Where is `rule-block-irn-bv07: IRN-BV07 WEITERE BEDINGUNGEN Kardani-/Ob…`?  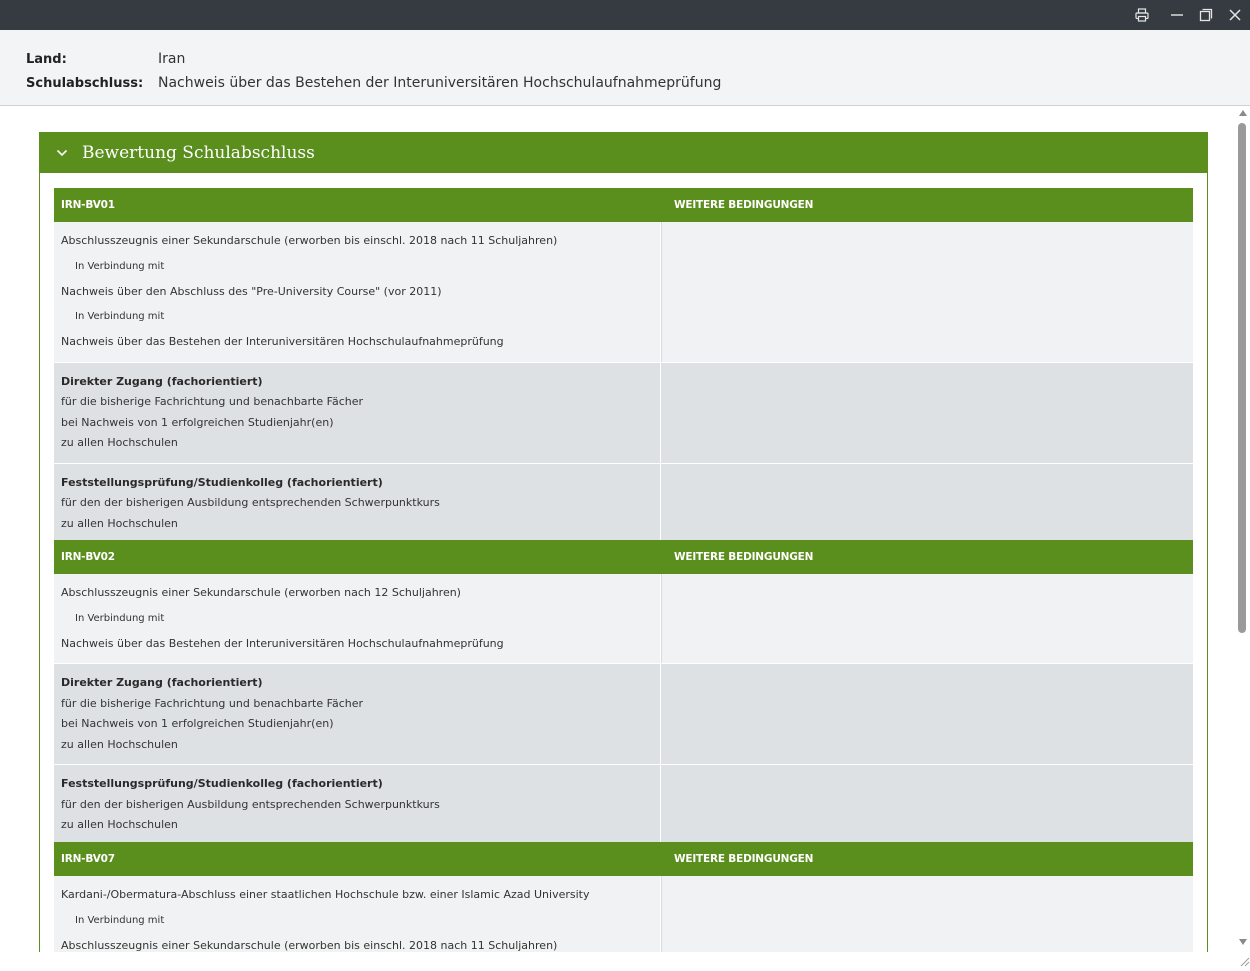
rule-block-irn-bv07: IRN-BV07 WEITERE BEDINGUNGEN Kardani-/Ob… is located at coordinates (623, 897).